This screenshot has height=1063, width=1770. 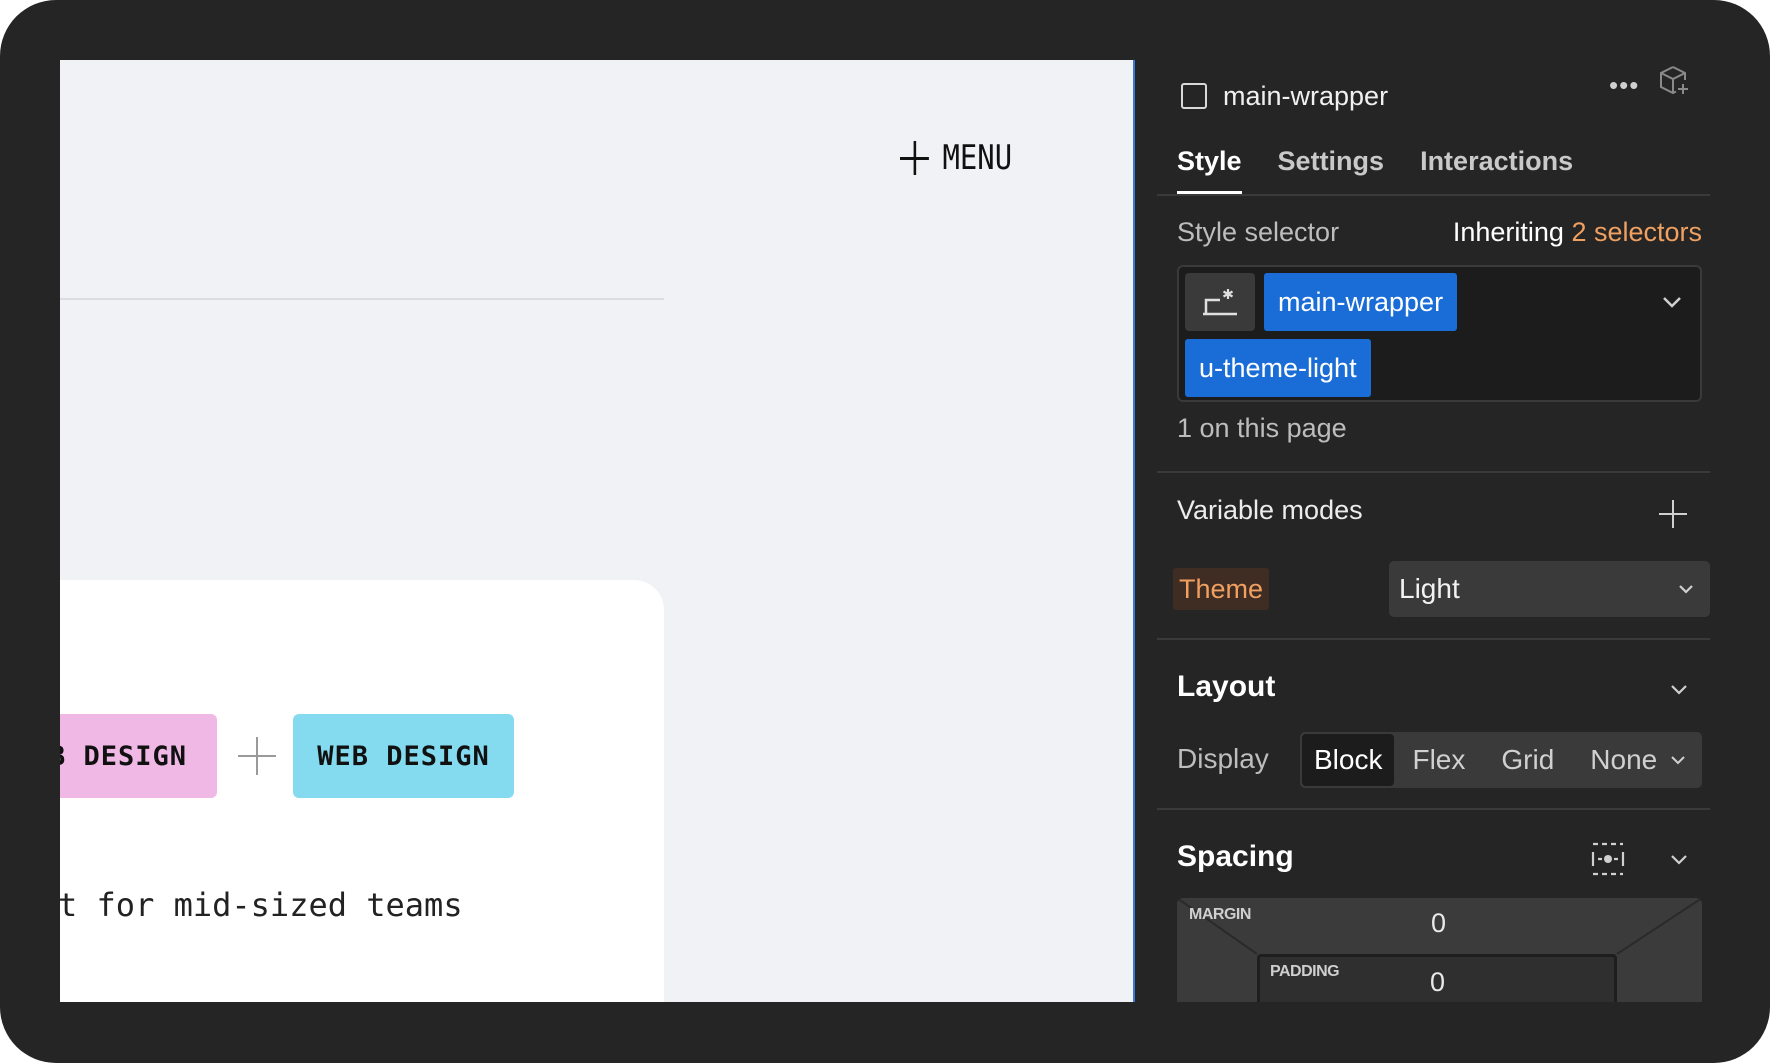 What do you see at coordinates (1235, 857) in the screenshot?
I see `spacing-section-title: Spacing` at bounding box center [1235, 857].